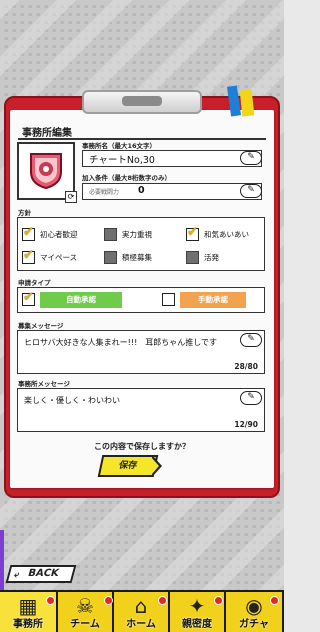  I want to click on policy-option-friendly: 和気あいあい, so click(217, 233).